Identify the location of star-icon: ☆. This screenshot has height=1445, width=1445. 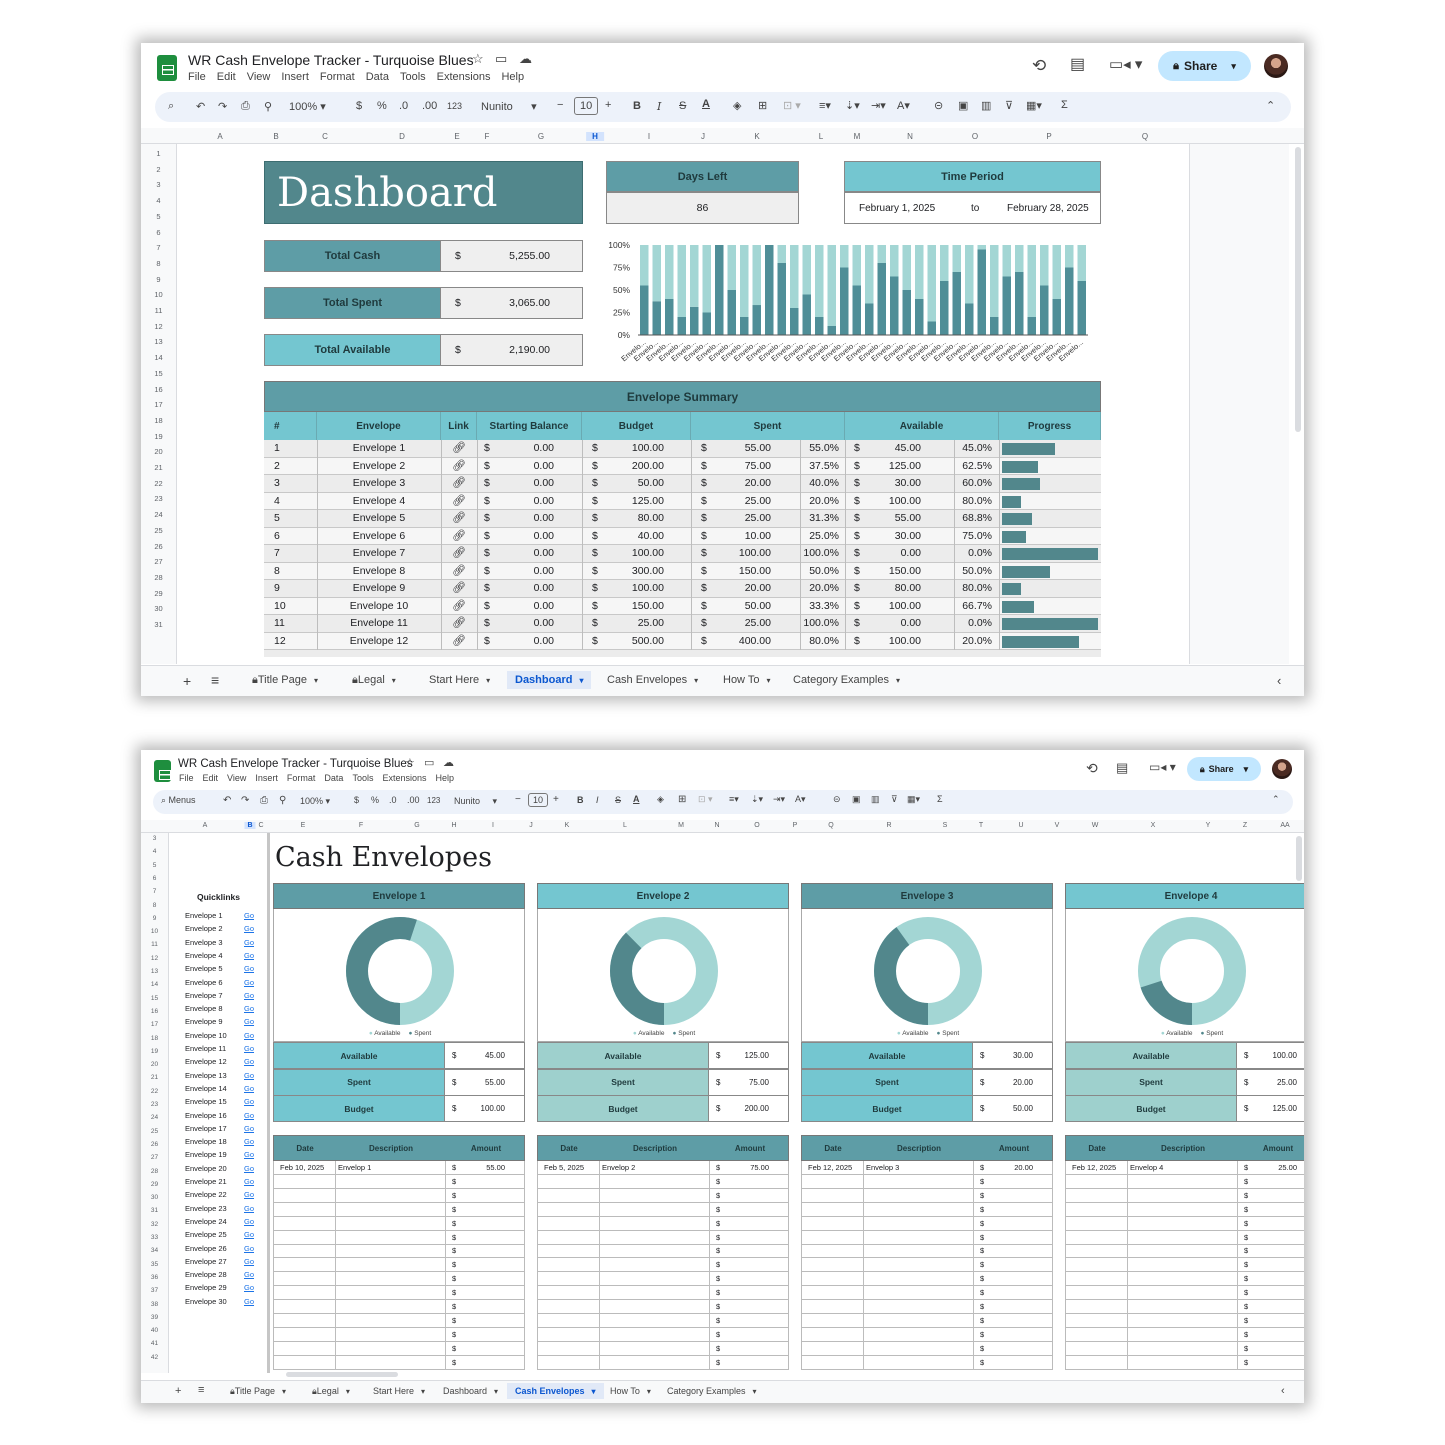
(478, 58).